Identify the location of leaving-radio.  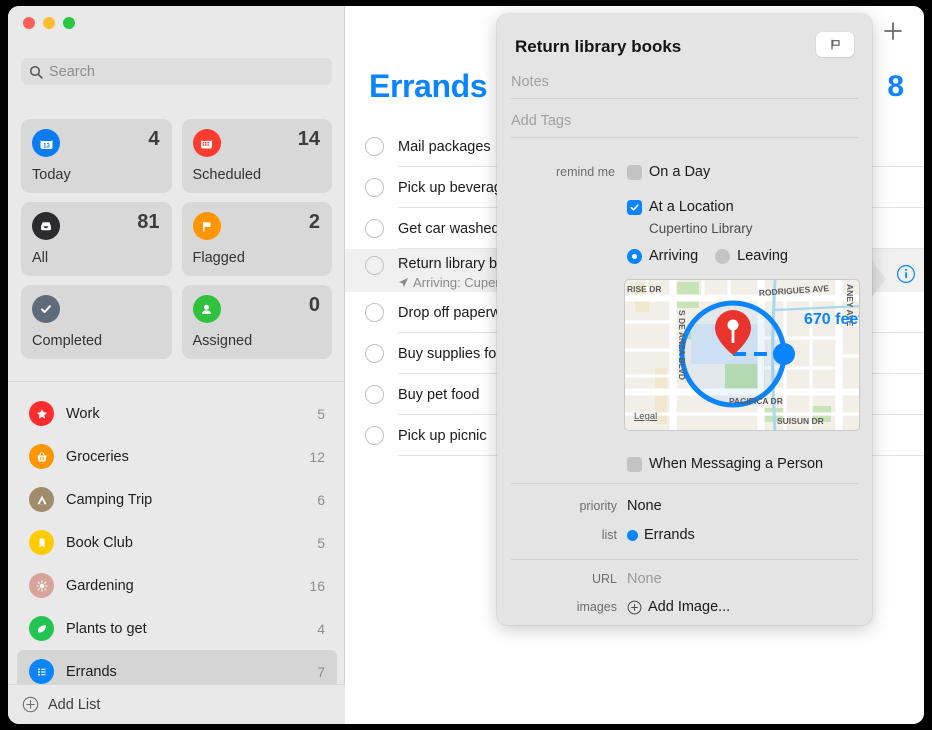
(723, 256).